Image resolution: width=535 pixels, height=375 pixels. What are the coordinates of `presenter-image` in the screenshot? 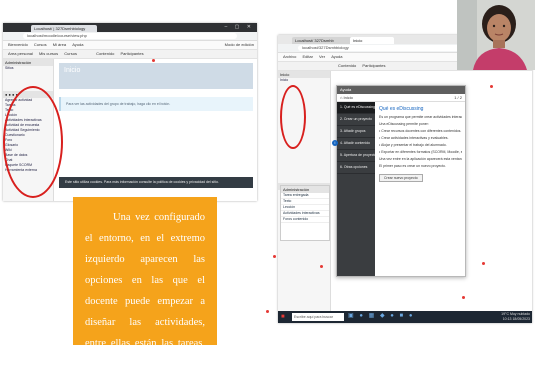 It's located at (496, 35).